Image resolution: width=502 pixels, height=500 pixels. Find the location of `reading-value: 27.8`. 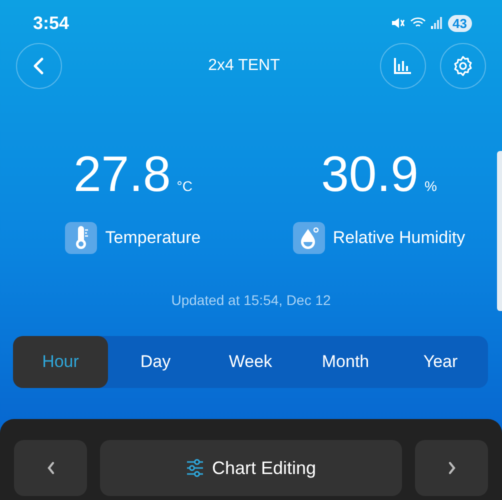

reading-value: 27.8 is located at coordinates (122, 174).